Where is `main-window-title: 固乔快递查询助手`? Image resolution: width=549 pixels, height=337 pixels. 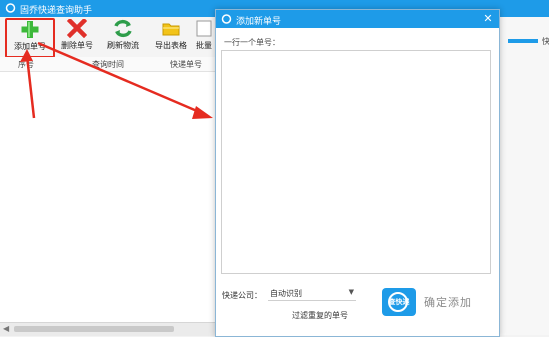
main-window-title: 固乔快递查询助手 is located at coordinates (56, 11).